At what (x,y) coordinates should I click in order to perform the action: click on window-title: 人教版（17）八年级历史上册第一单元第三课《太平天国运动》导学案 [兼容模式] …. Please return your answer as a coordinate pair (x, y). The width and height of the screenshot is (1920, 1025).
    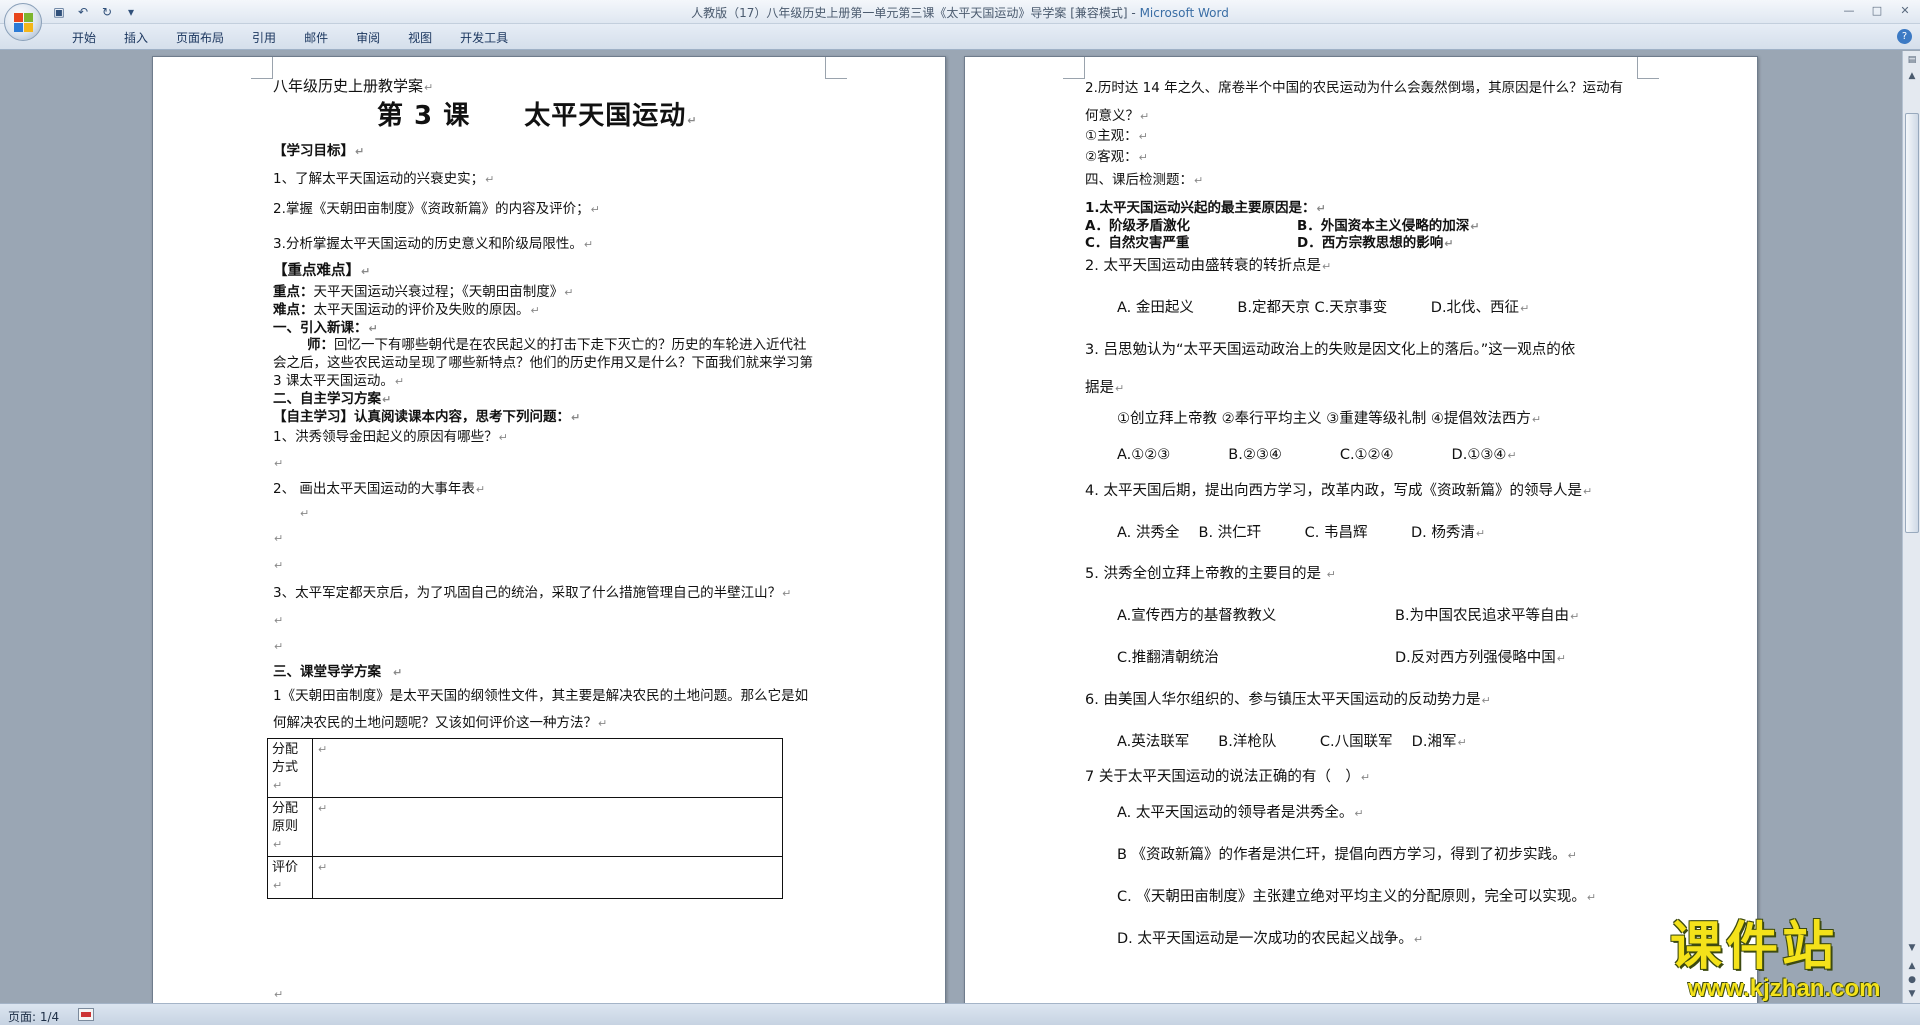
    Looking at the image, I should click on (960, 12).